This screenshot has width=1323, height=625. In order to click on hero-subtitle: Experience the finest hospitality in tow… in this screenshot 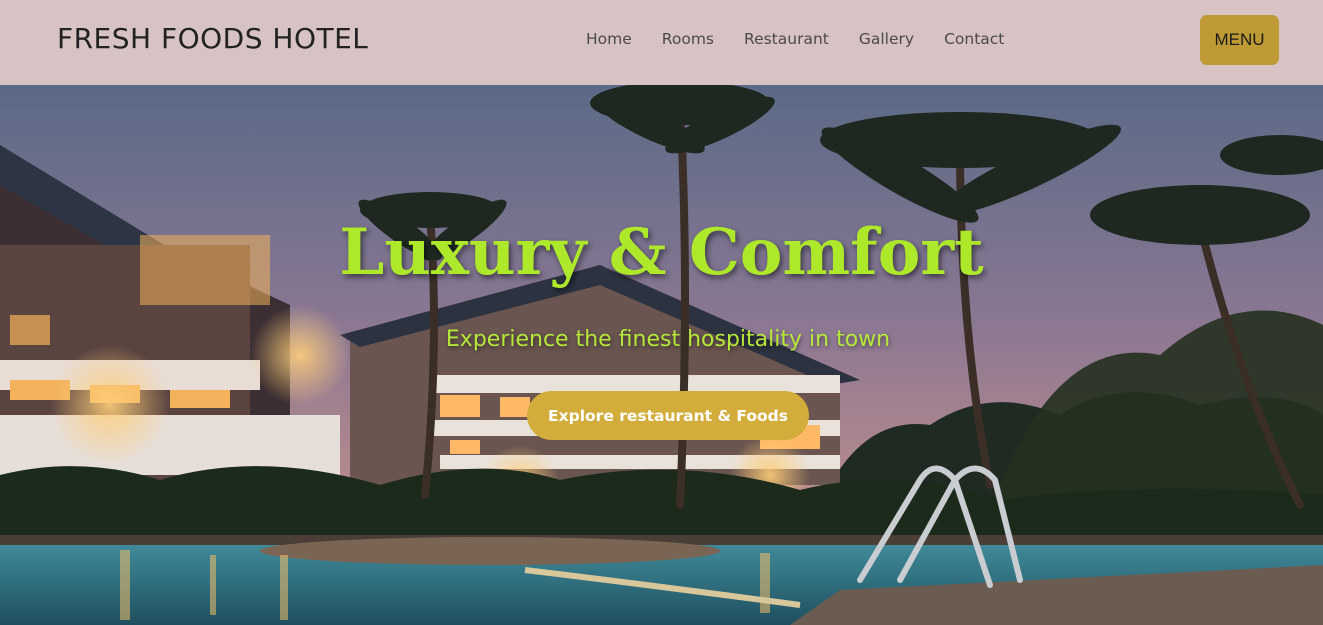, I will do `click(668, 339)`.